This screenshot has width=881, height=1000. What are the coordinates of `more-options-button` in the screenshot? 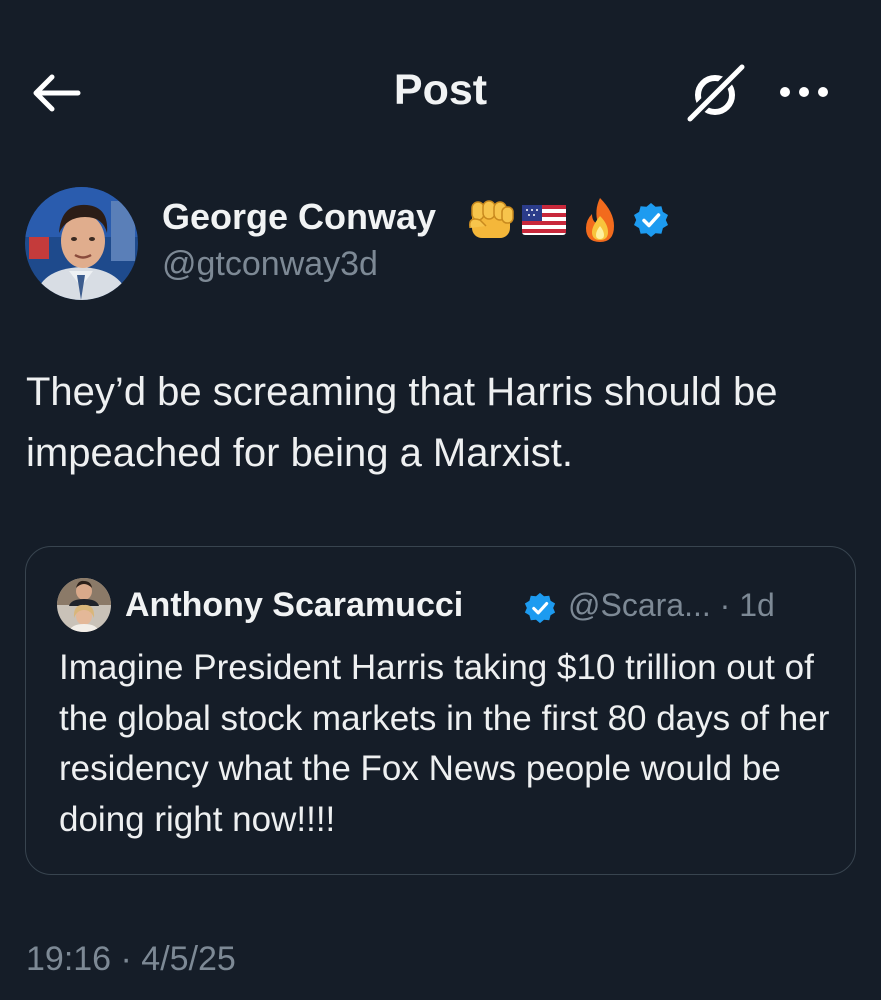 It's located at (804, 92).